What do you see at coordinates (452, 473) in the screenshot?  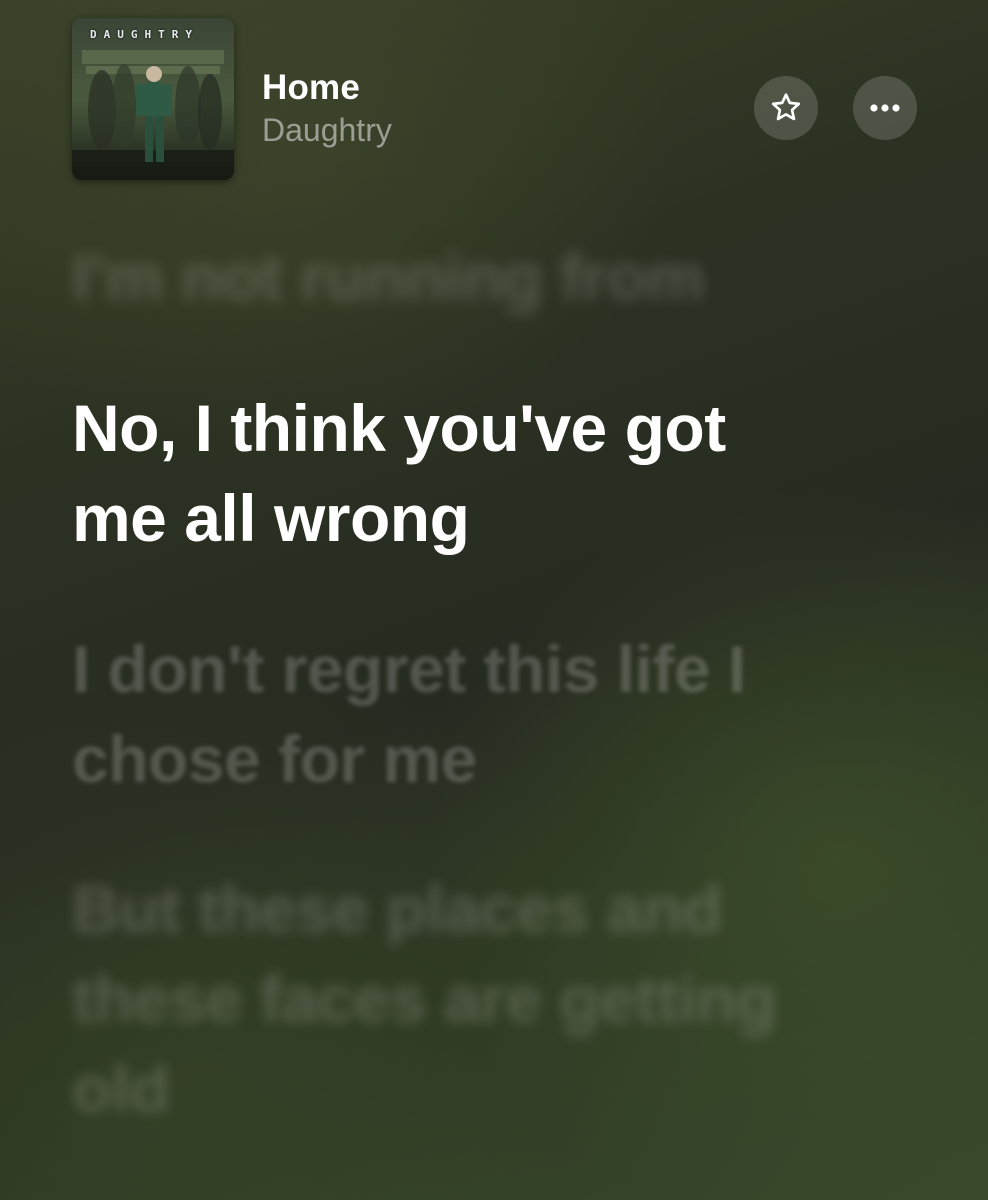 I see `lyric-line-current: No, I think you've got me all wrong` at bounding box center [452, 473].